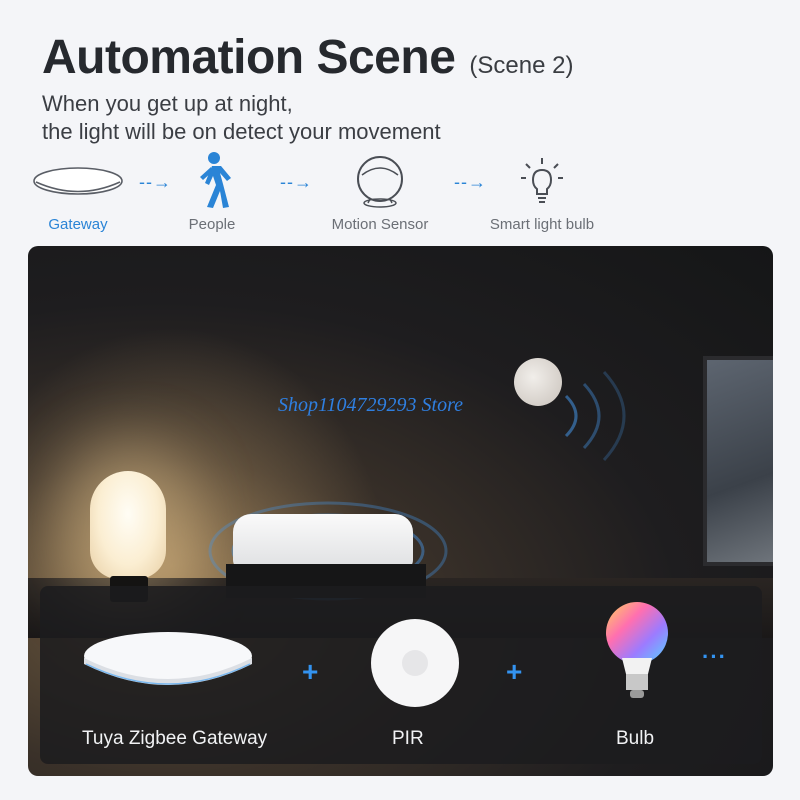 This screenshot has height=800, width=800. I want to click on flow-label-smart-bulb: Smart light bulb, so click(542, 224).